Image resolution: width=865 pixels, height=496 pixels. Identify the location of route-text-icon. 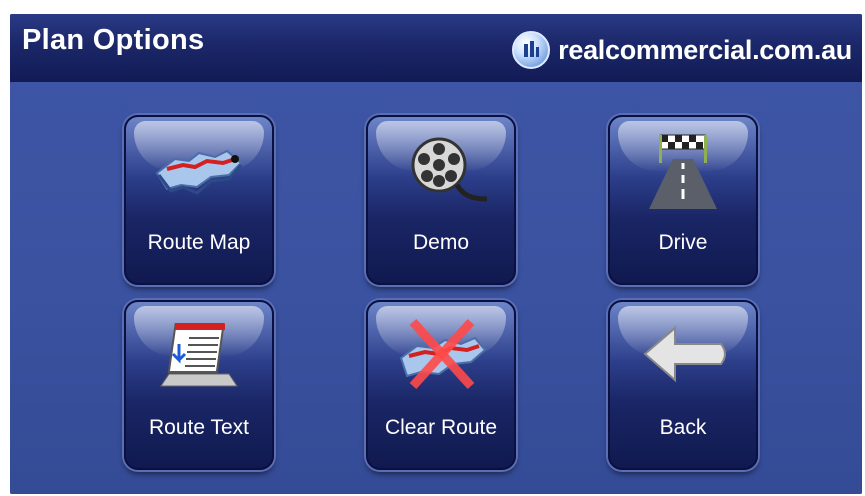
(199, 354).